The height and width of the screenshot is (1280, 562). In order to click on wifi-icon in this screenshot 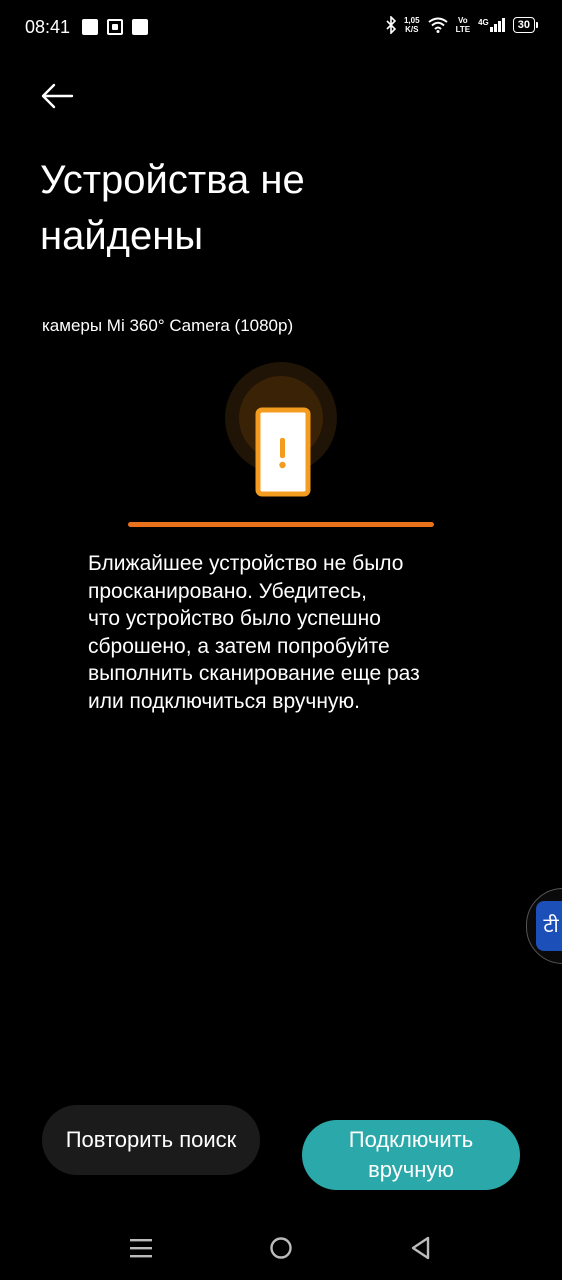, I will do `click(437, 25)`.